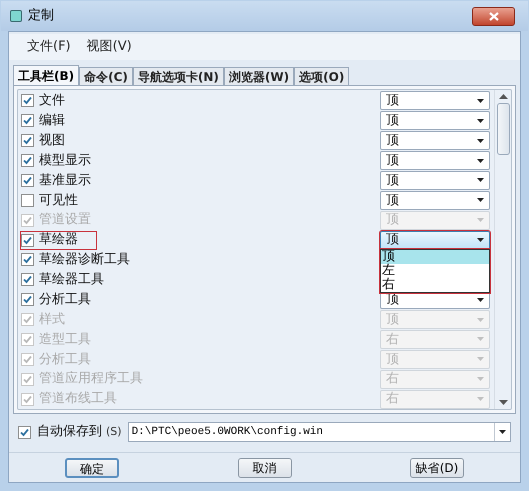 The image size is (529, 491). Describe the element at coordinates (78, 399) in the screenshot. I see `toolbar-label: 管道布线工具` at that location.